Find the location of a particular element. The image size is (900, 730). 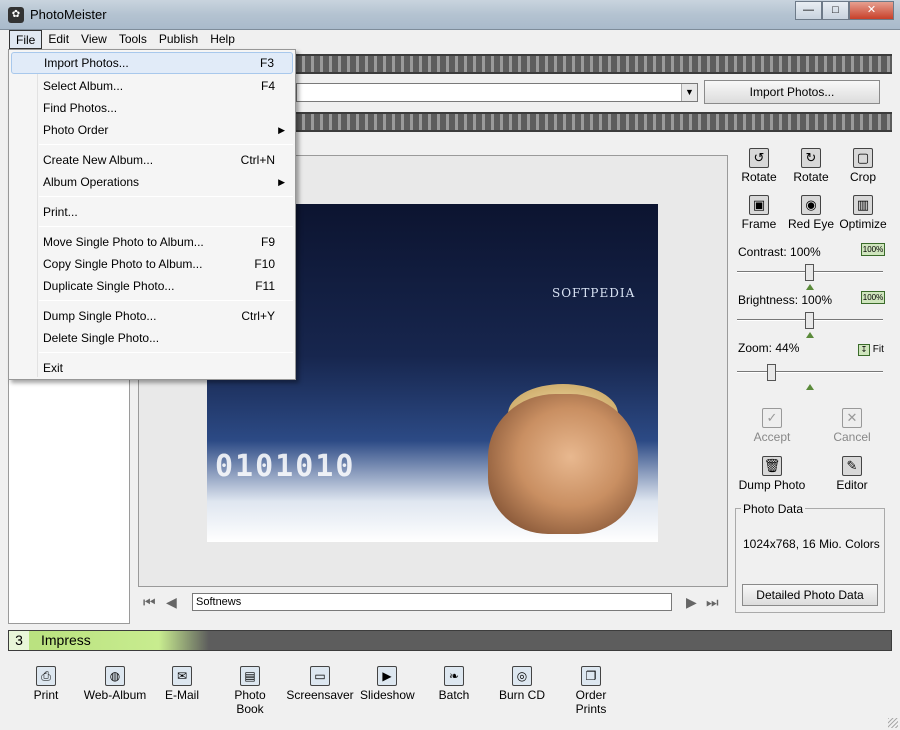

web-album-label: Web-Album is located at coordinates (115, 695).